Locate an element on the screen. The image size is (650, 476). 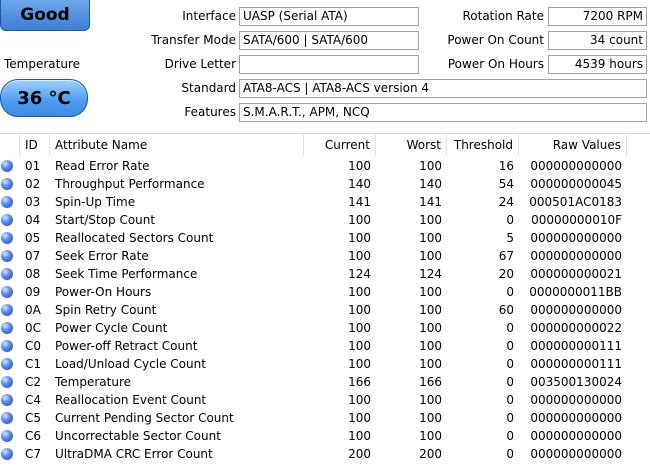
cell-id: C4 is located at coordinates (33, 400).